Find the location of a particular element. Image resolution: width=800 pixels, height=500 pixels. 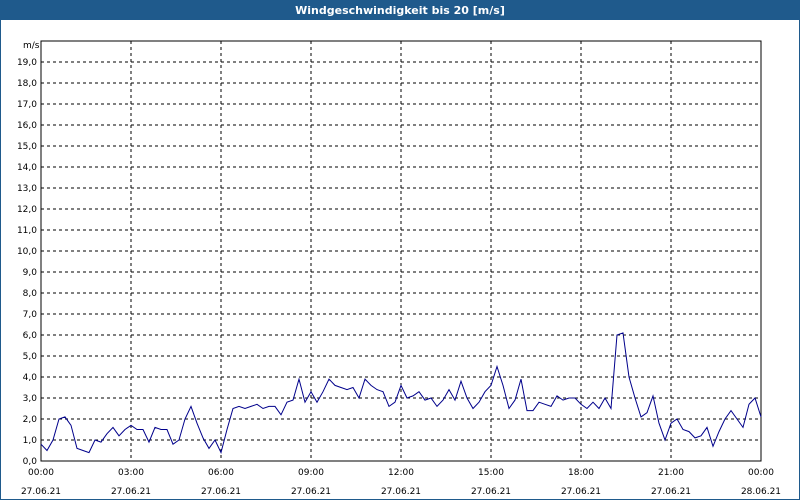

y-tick-label: 18,0 is located at coordinates (27, 84).